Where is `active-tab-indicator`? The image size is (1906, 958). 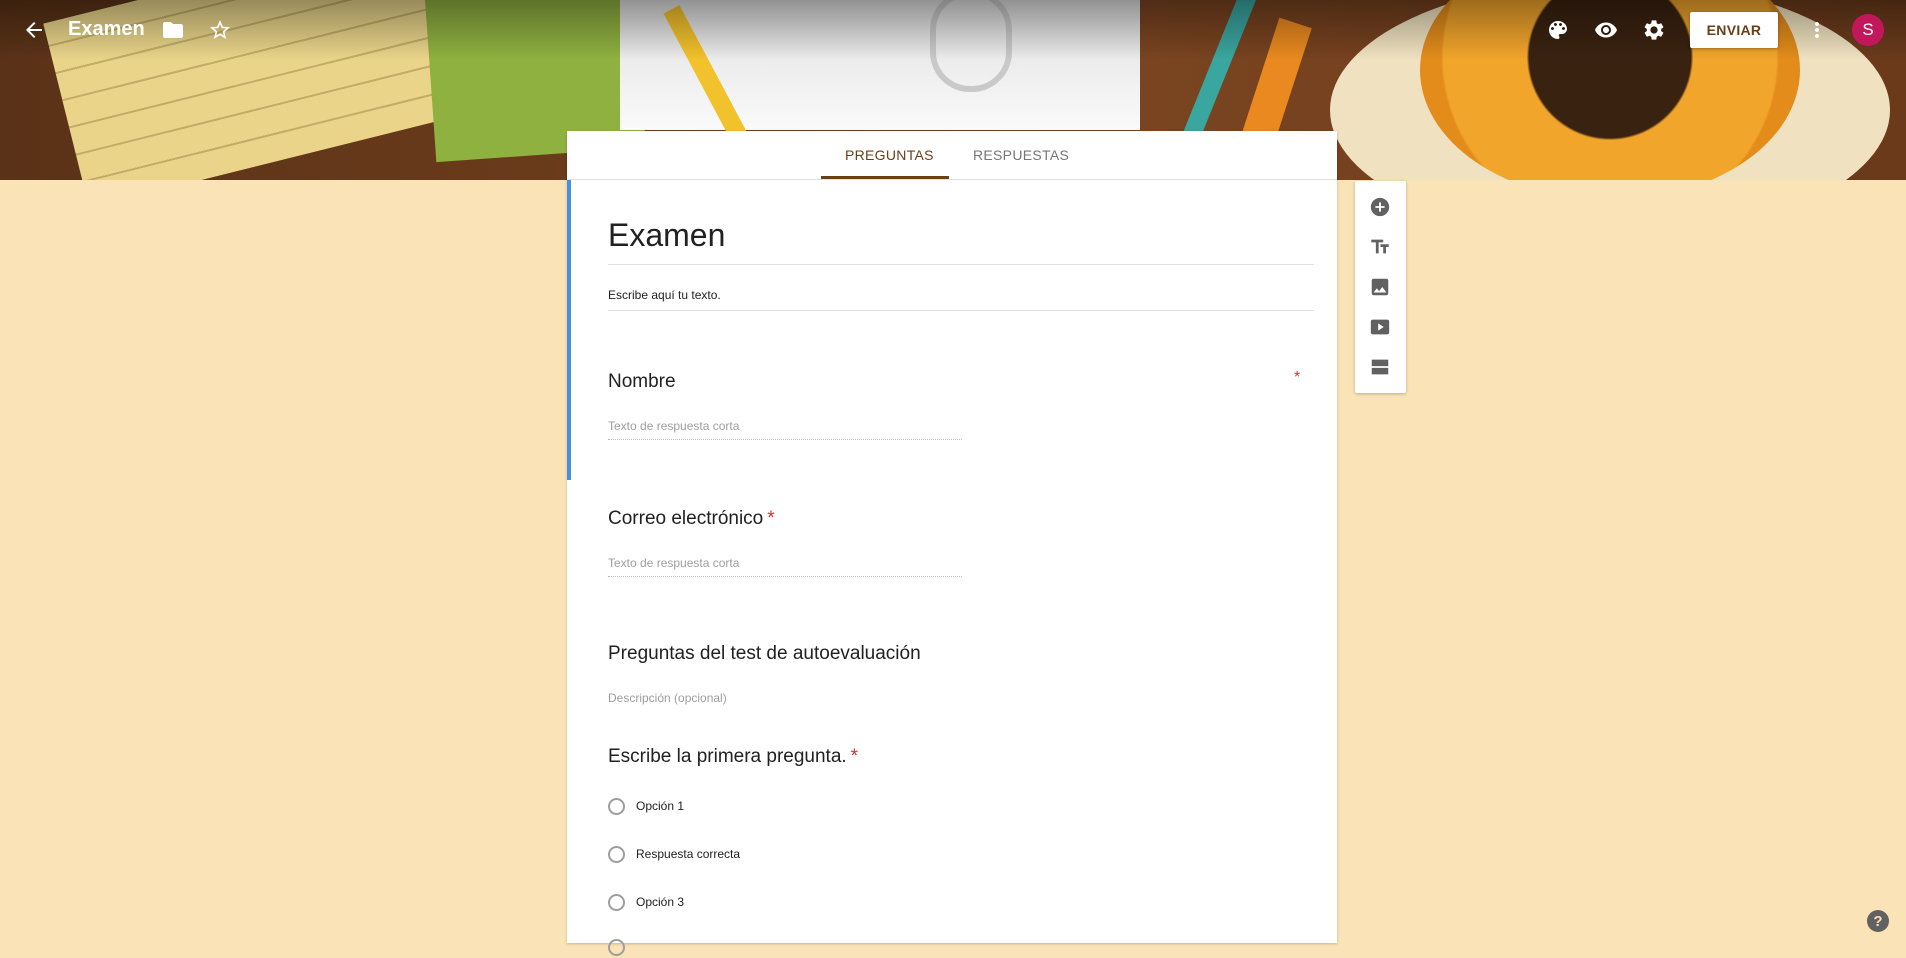 active-tab-indicator is located at coordinates (885, 177).